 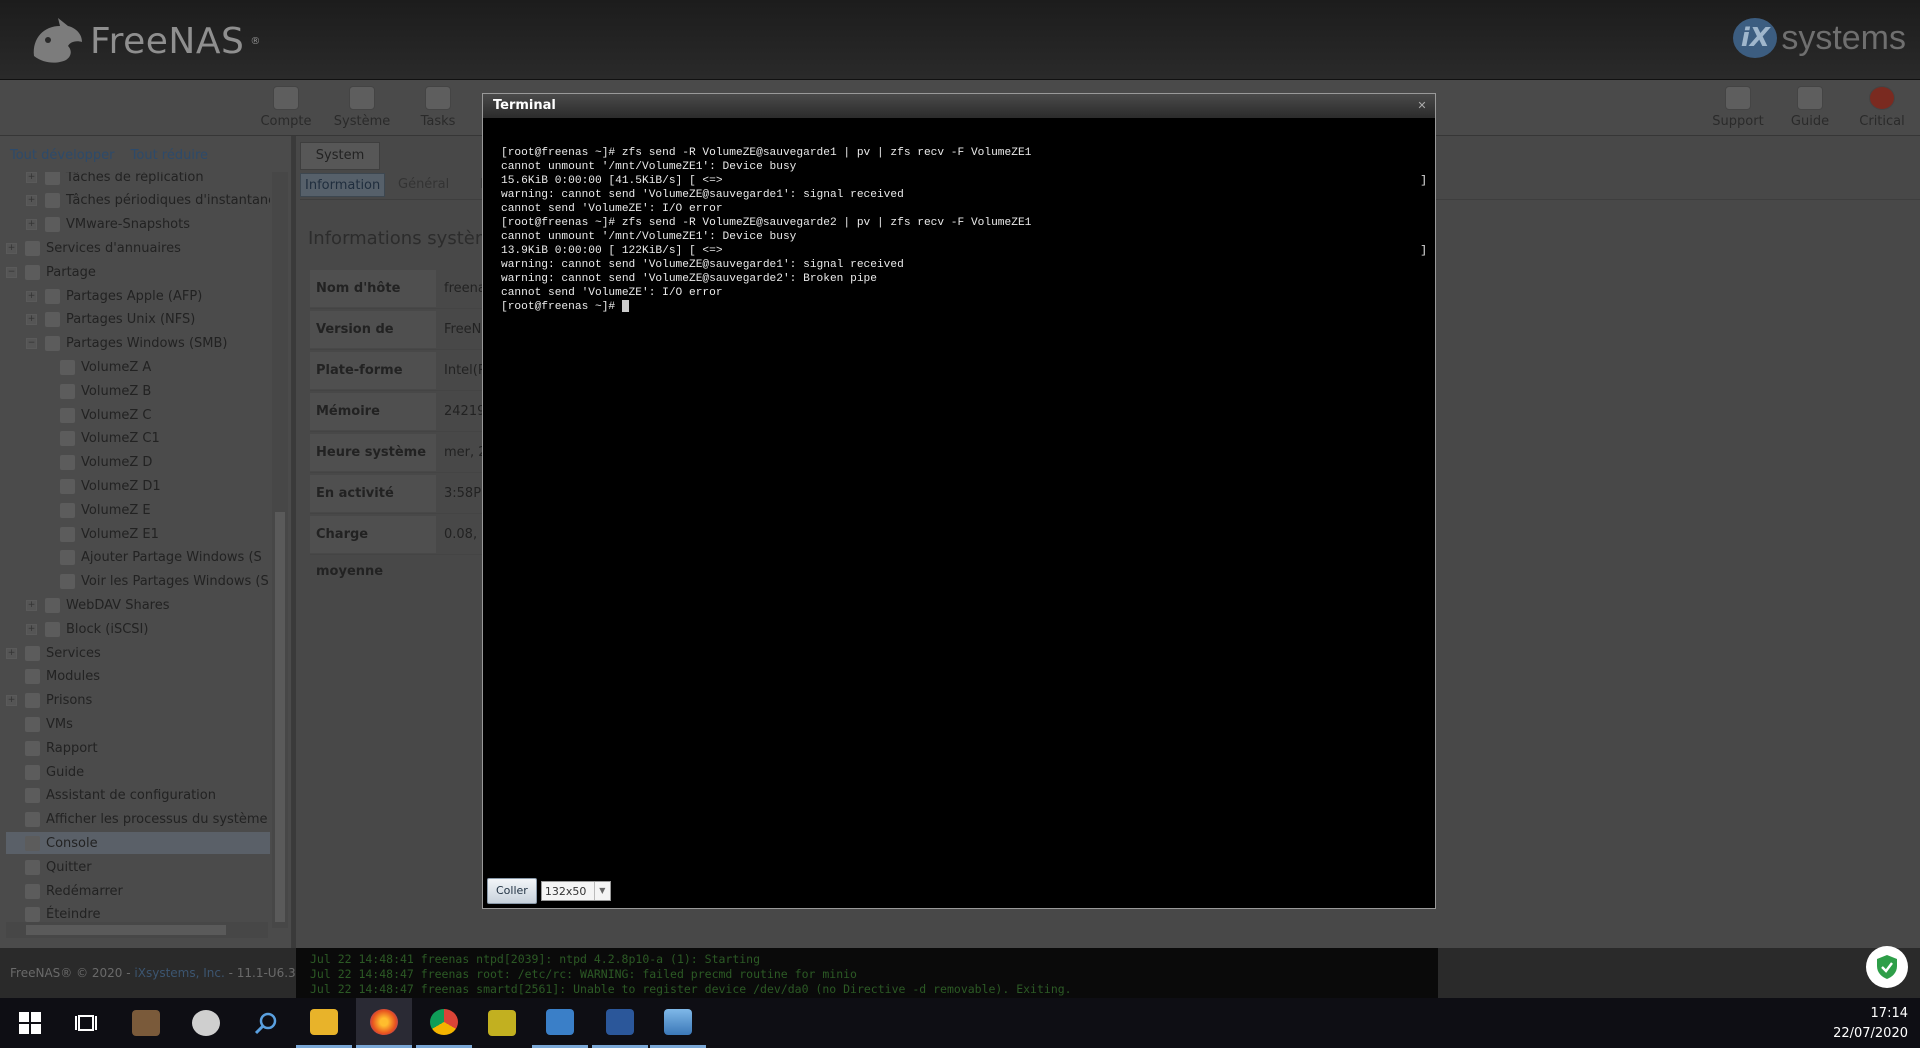 What do you see at coordinates (53, 653) in the screenshot?
I see `sidebar-item: + Services` at bounding box center [53, 653].